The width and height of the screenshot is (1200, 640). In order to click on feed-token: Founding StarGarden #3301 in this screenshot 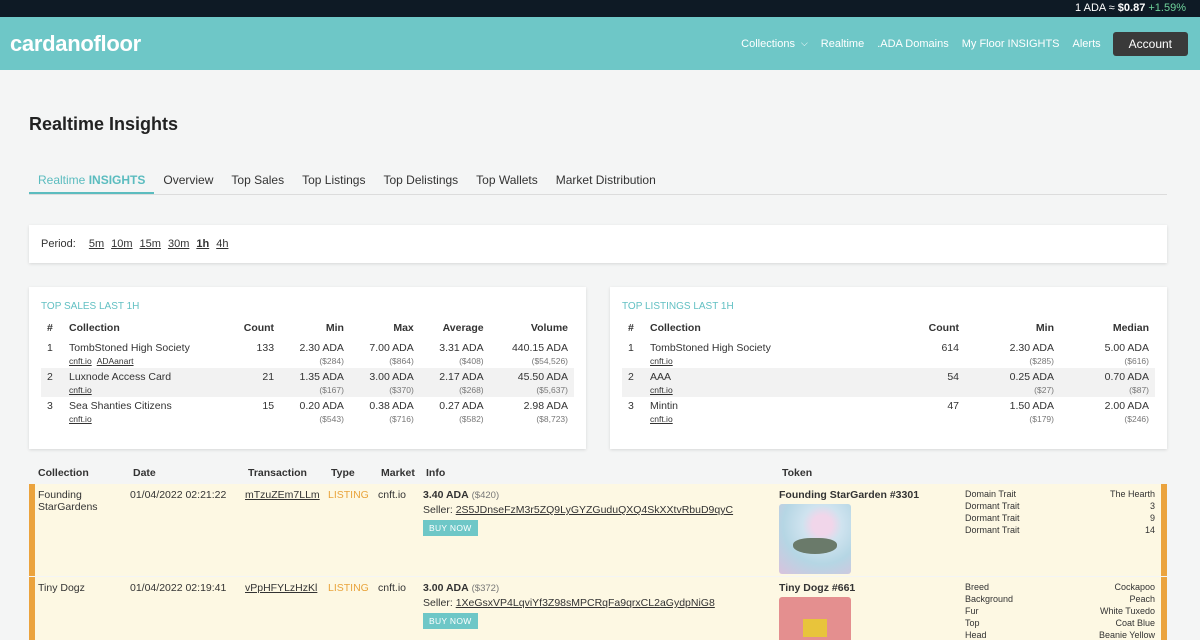, I will do `click(872, 532)`.